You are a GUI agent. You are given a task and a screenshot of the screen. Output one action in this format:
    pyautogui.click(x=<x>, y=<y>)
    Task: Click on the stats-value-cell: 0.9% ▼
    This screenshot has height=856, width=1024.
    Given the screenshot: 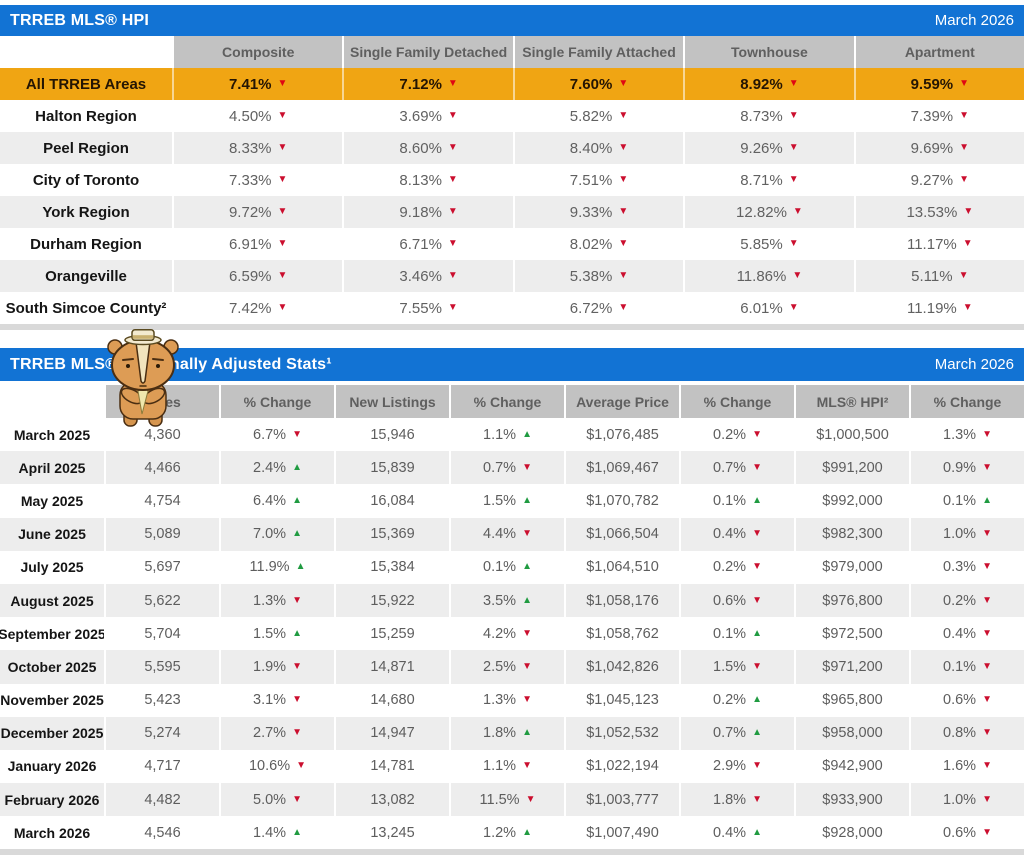 What is the action you would take?
    pyautogui.click(x=966, y=468)
    